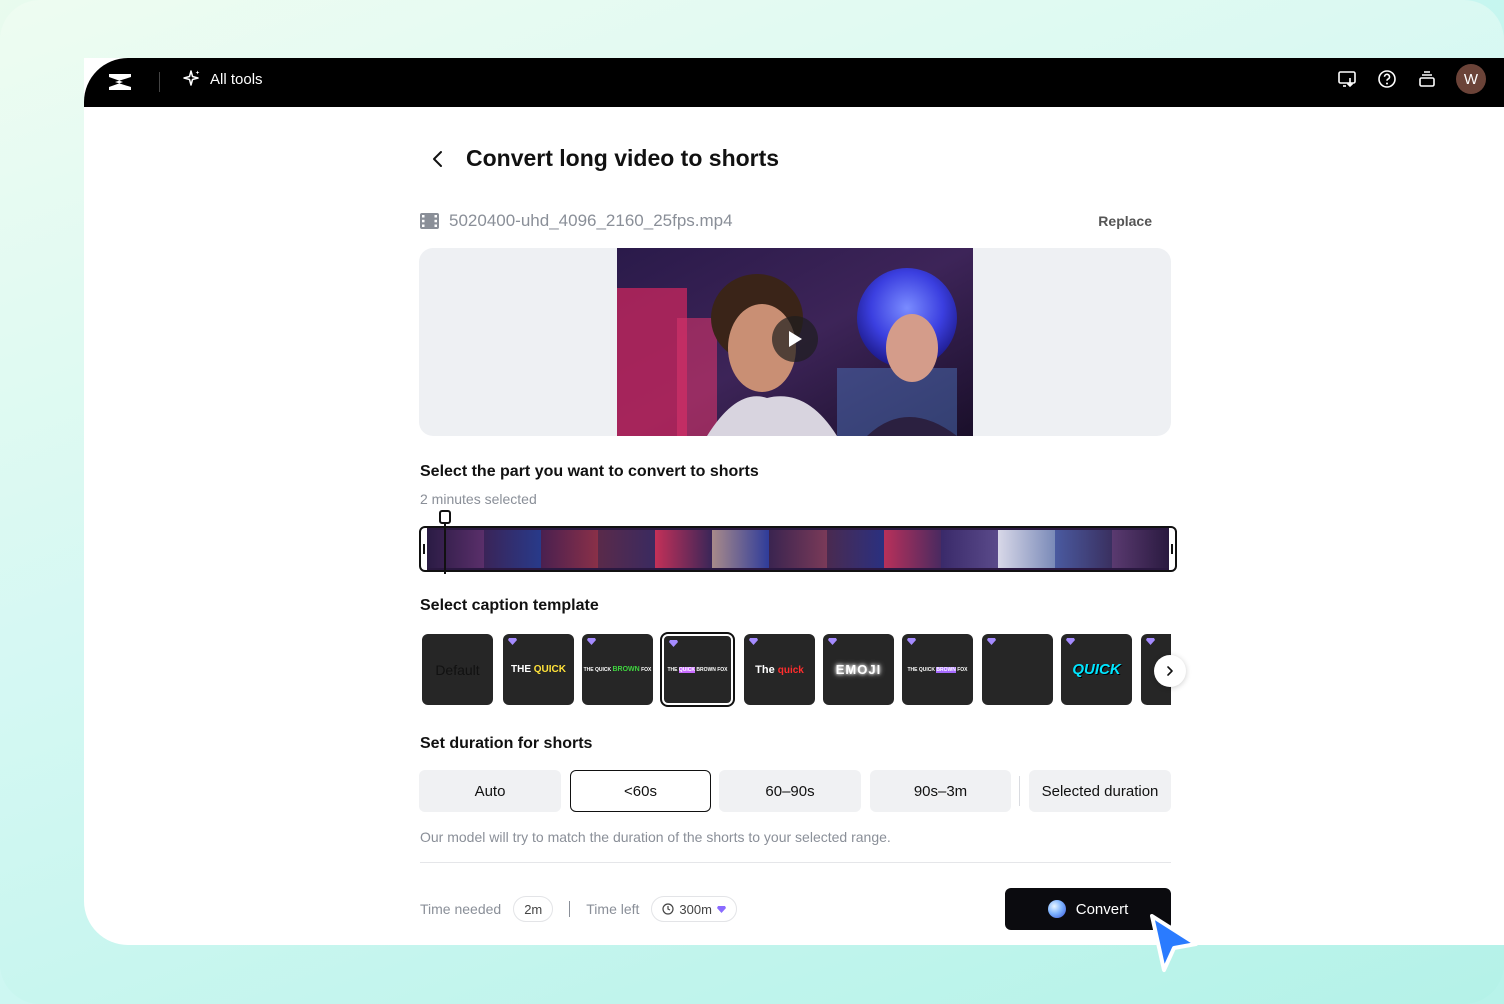  Describe the element at coordinates (570, 909) in the screenshot. I see `footer-separator` at that location.